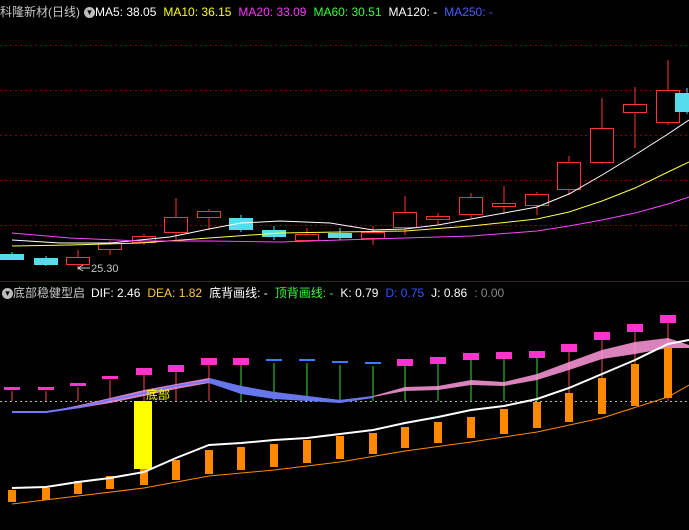 The height and width of the screenshot is (530, 689). Describe the element at coordinates (158, 394) in the screenshot. I see `bottom-label: 底部` at that location.